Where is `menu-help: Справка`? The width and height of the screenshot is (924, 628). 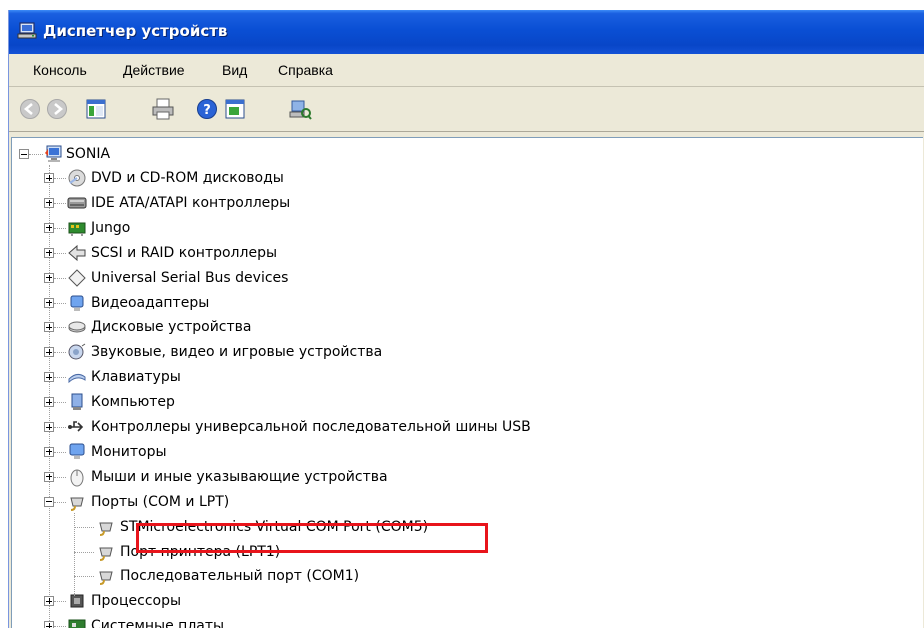
menu-help: Справка is located at coordinates (305, 70).